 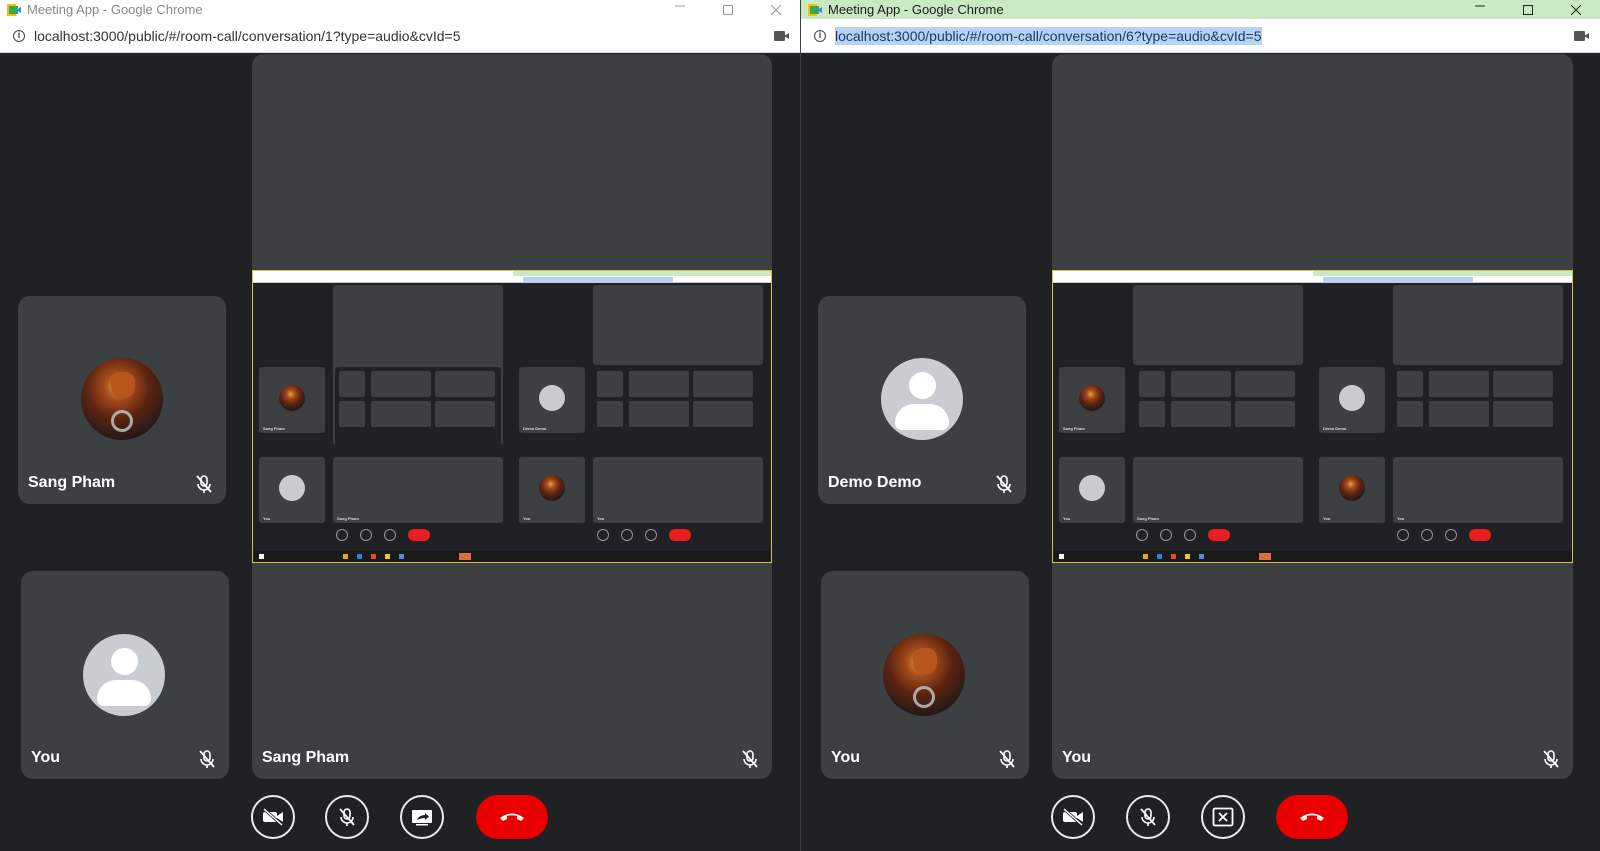 I want to click on share-screen-button, so click(x=422, y=817).